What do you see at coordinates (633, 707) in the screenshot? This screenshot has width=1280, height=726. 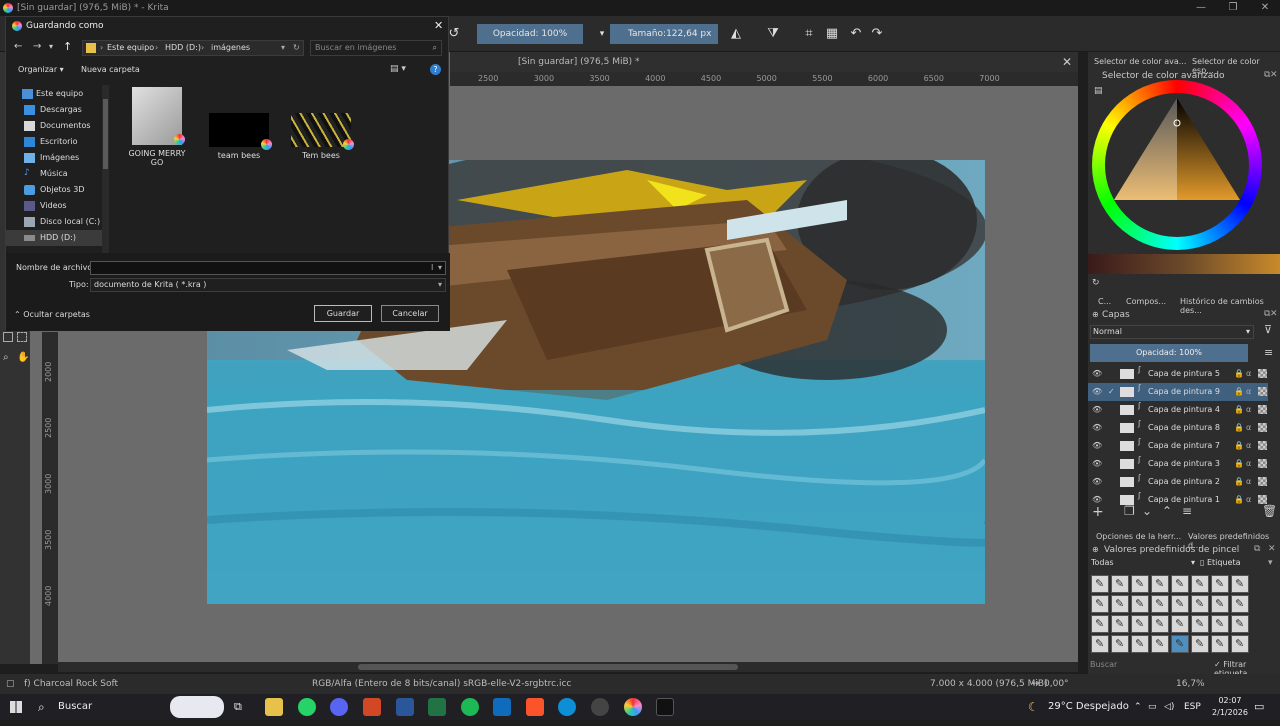 I see `krita-taskbar-icon` at bounding box center [633, 707].